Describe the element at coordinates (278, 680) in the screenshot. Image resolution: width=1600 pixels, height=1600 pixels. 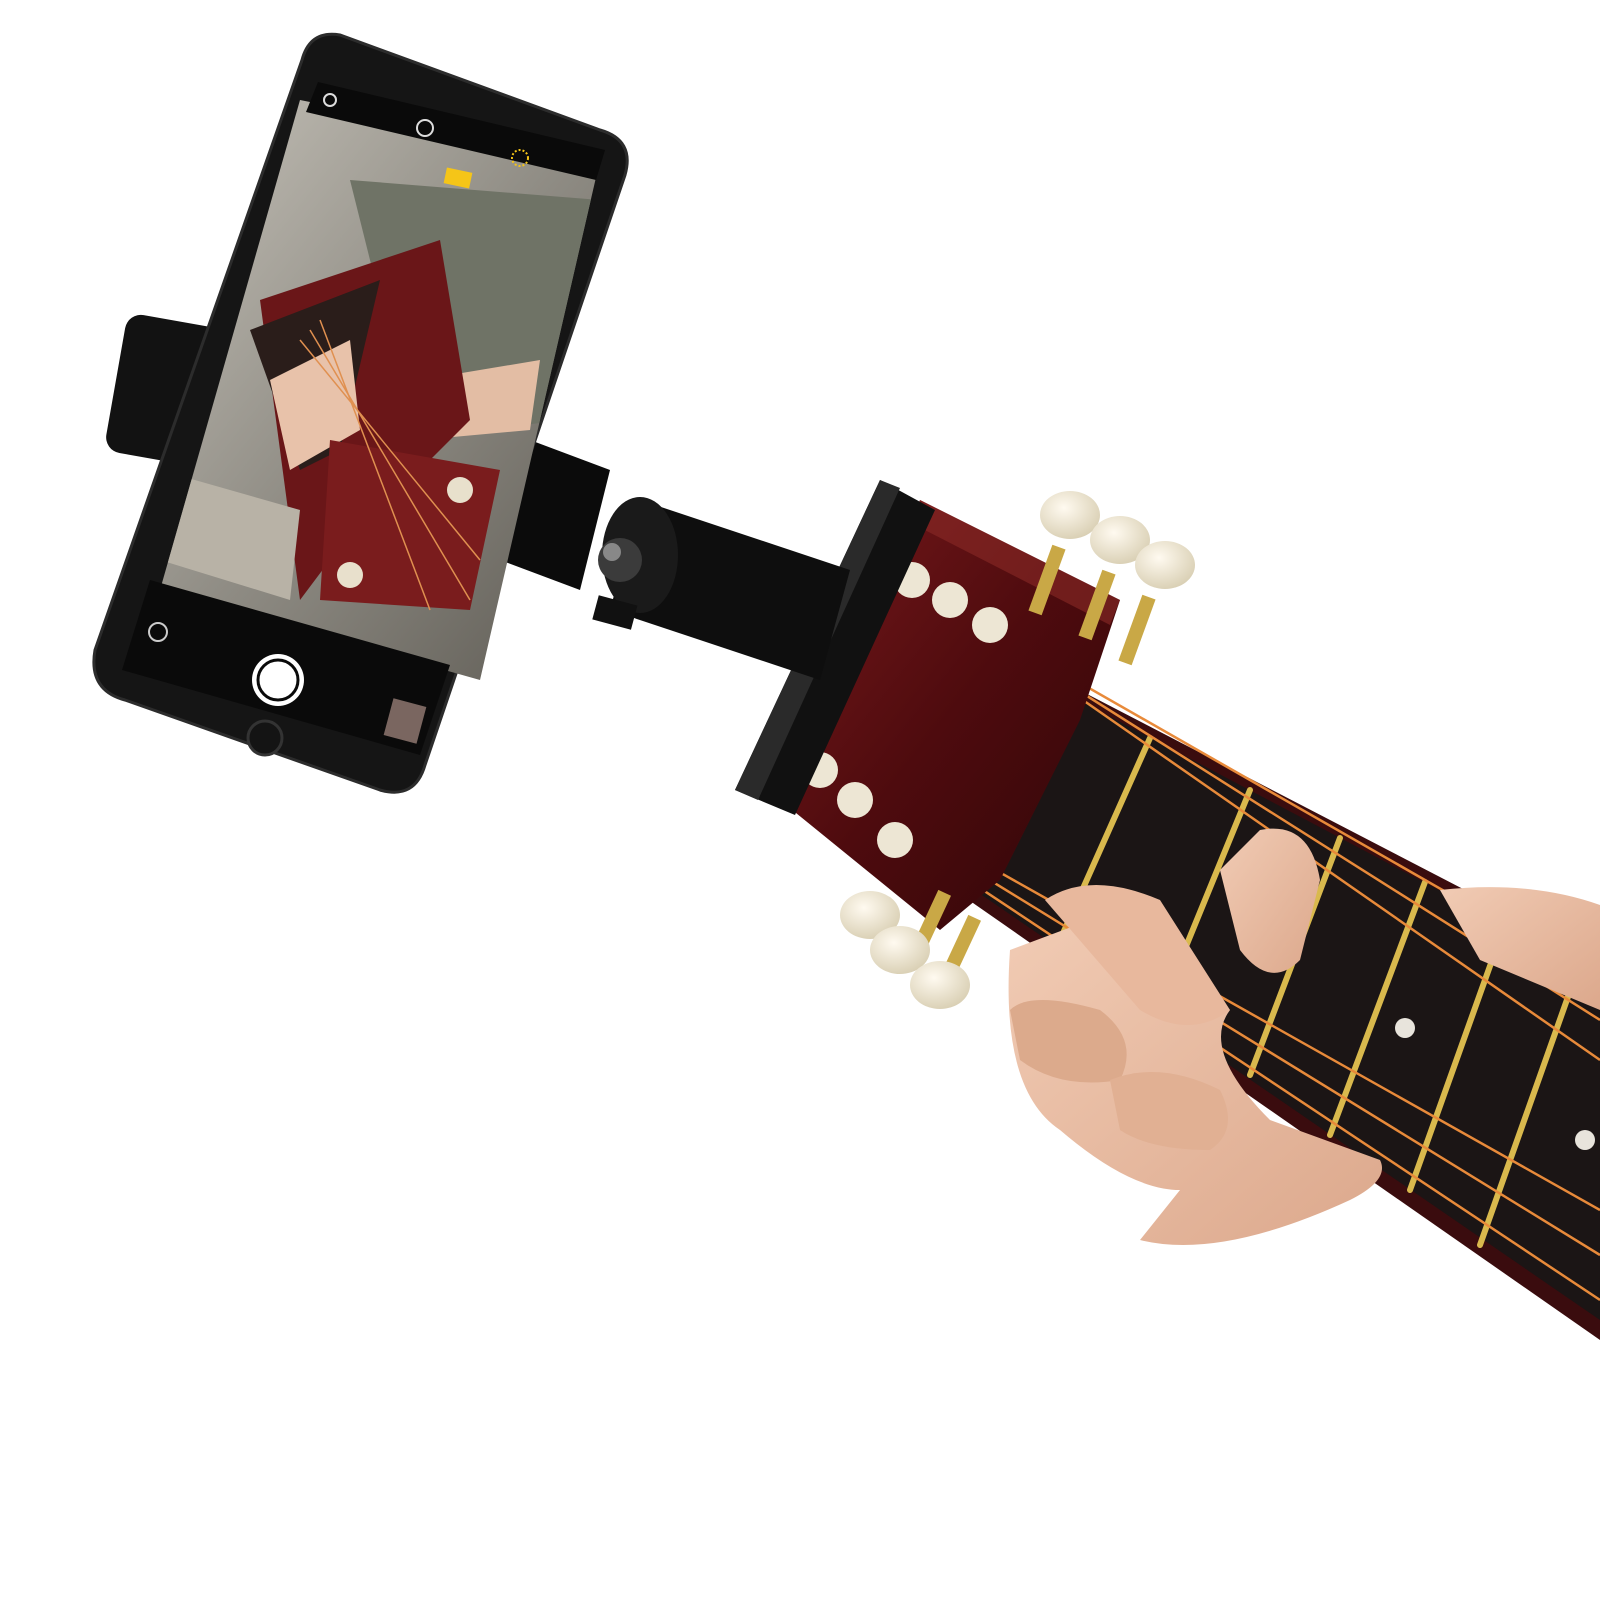
I see `shutter-button-icon` at that location.